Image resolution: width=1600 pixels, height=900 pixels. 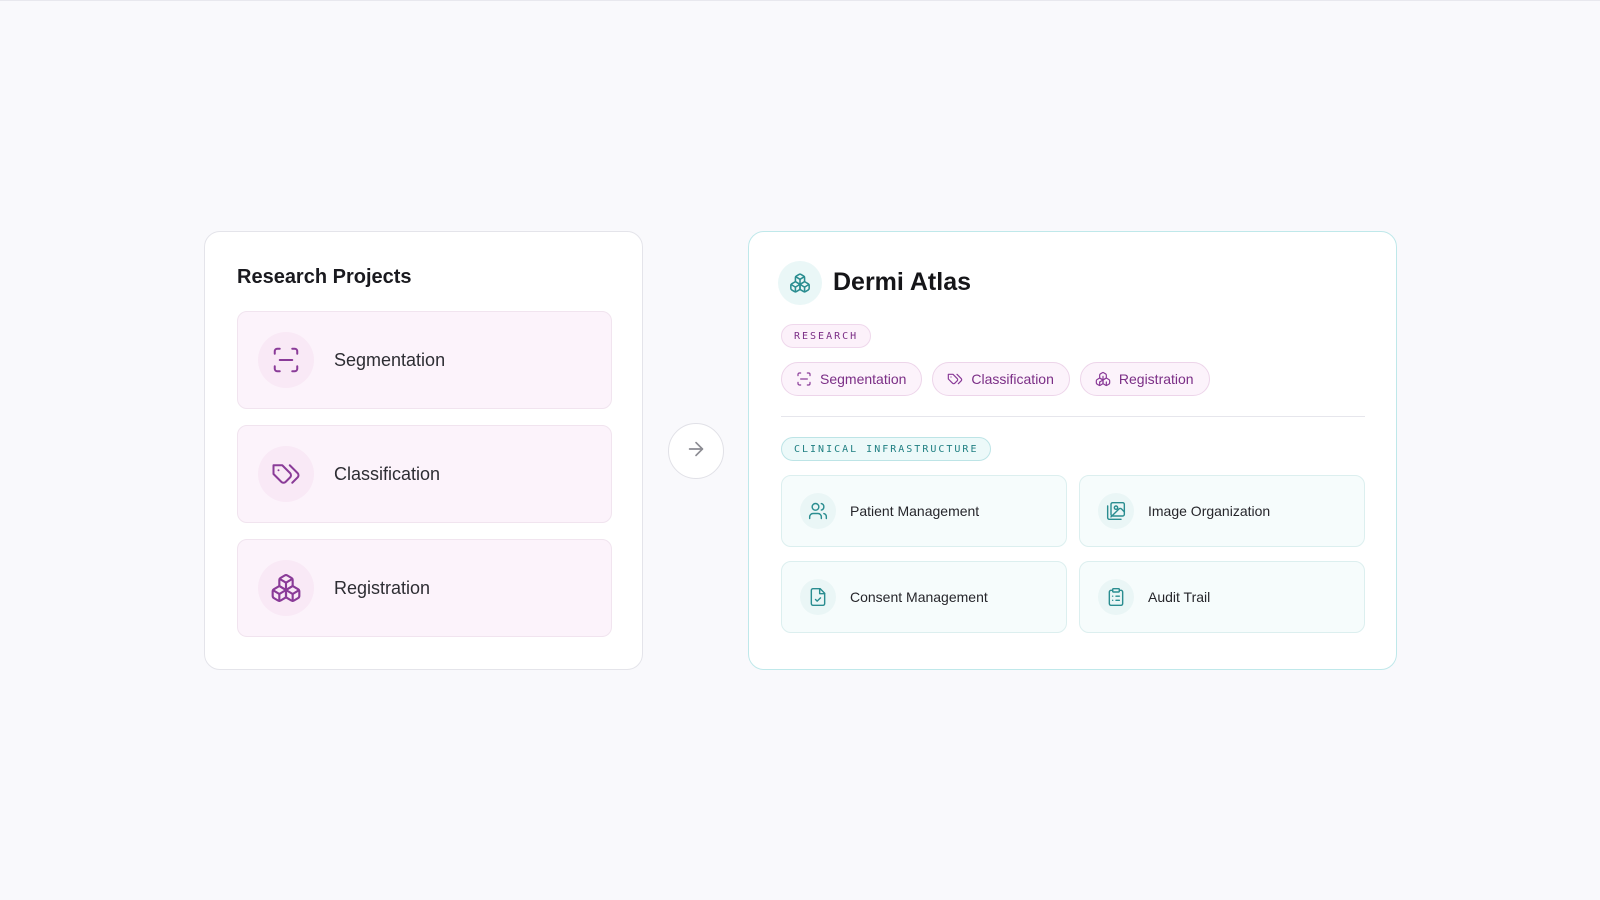 What do you see at coordinates (902, 282) in the screenshot?
I see `atlas-title: Dermi Atlas` at bounding box center [902, 282].